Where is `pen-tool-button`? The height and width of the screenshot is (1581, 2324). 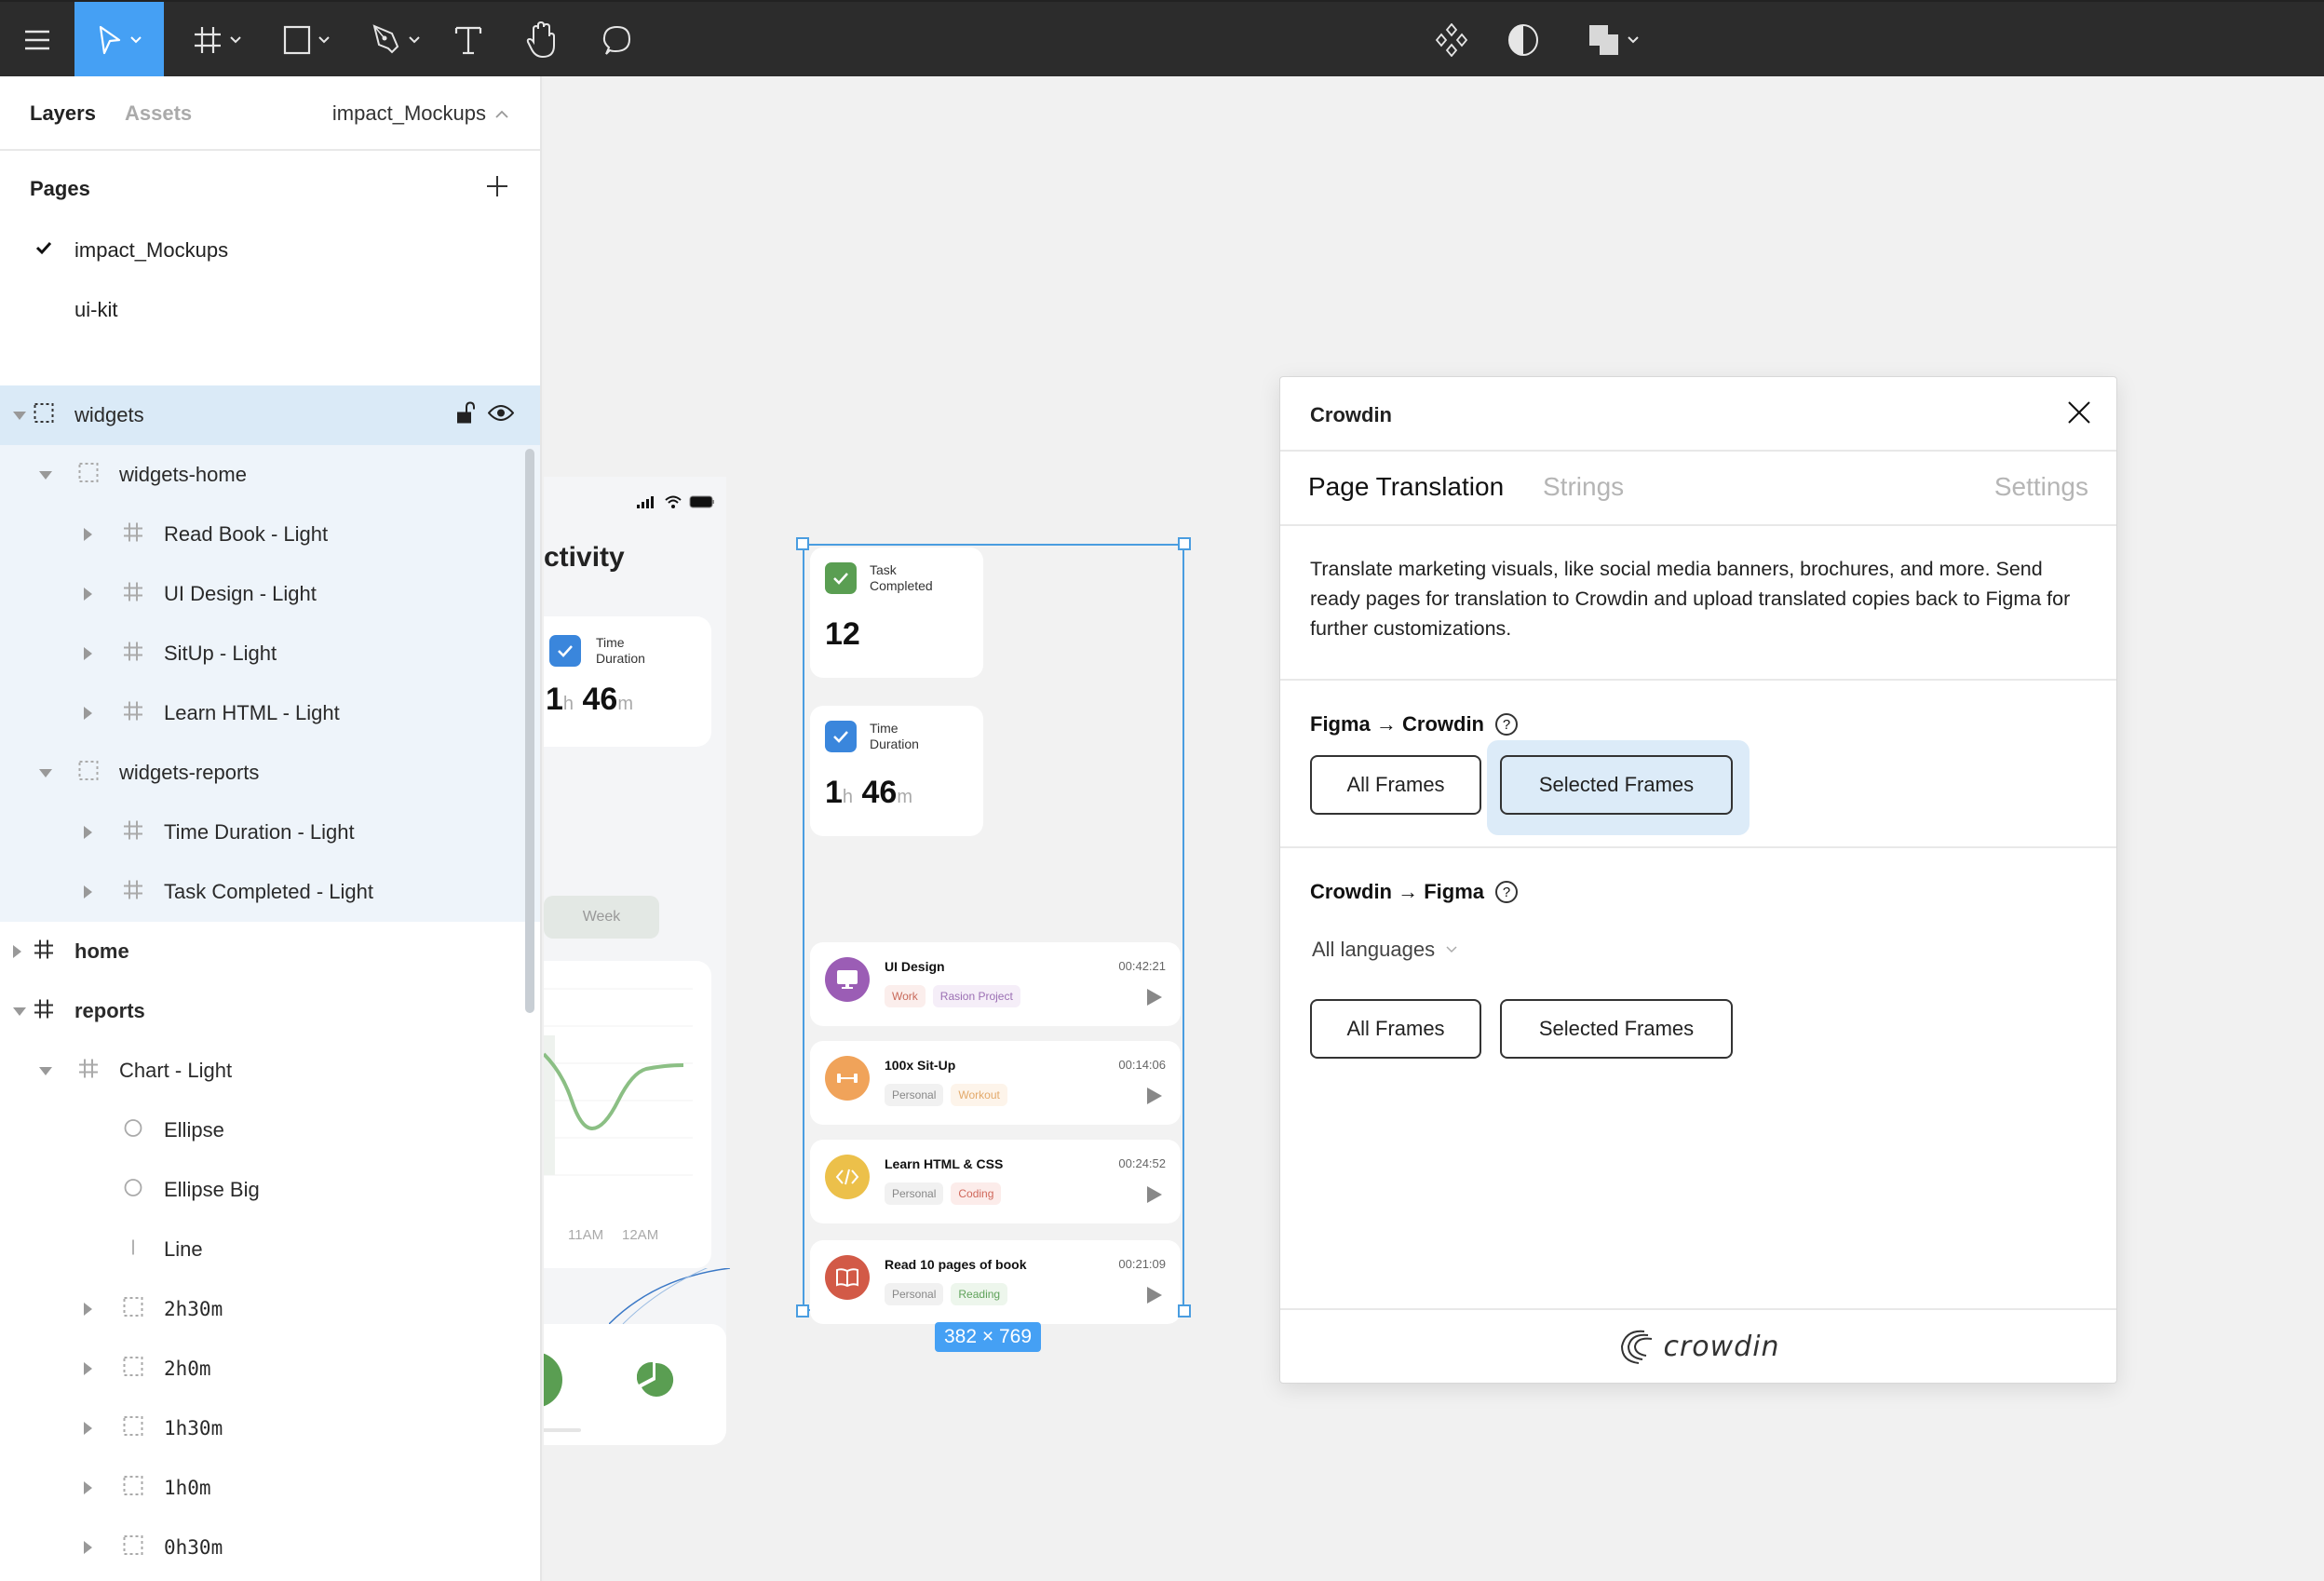 pen-tool-button is located at coordinates (395, 40).